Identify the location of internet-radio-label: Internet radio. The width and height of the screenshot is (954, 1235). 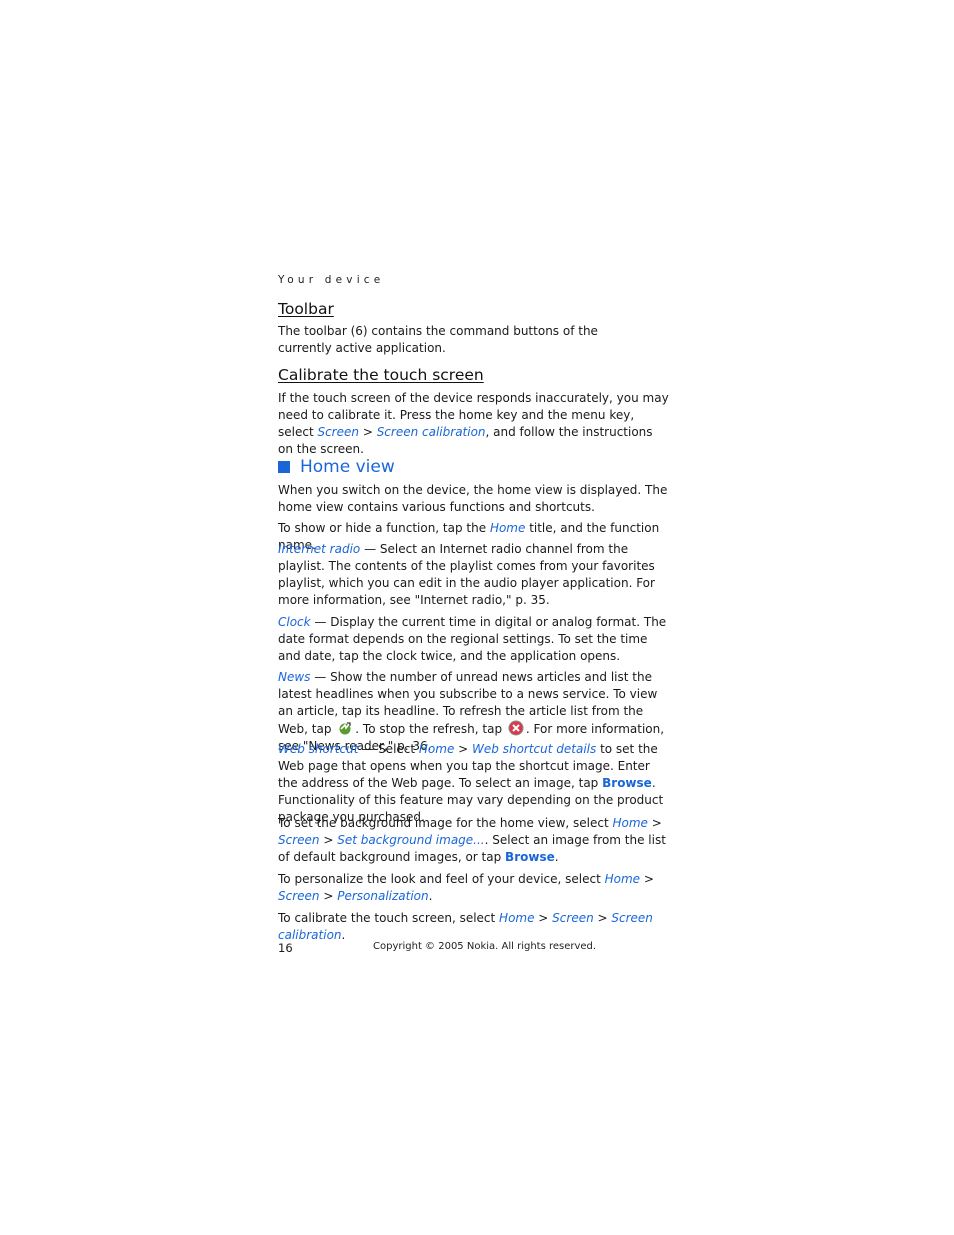
(319, 549).